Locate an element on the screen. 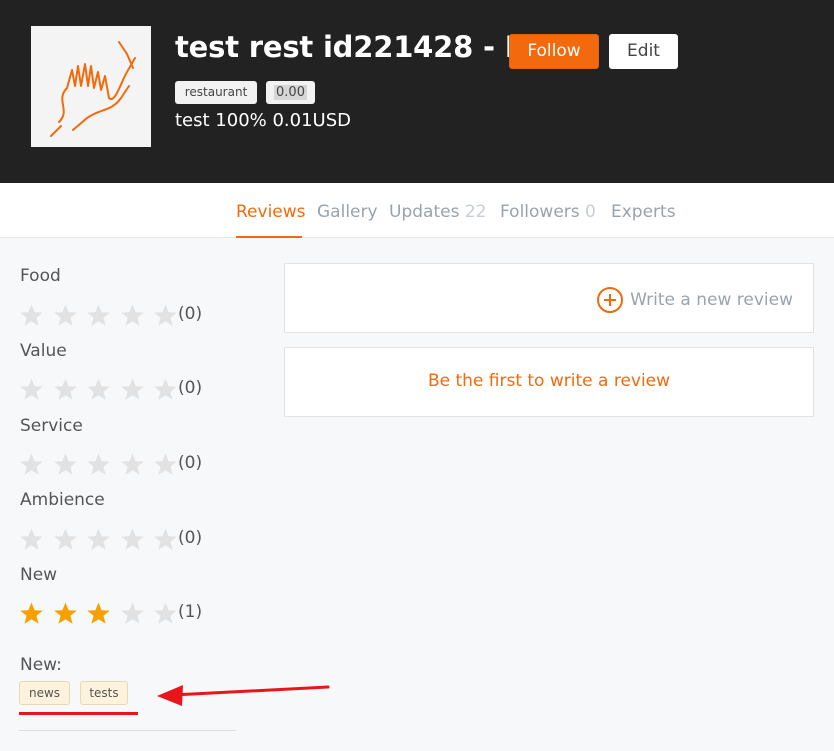  write-review-button: Write a new review is located at coordinates (694, 300).